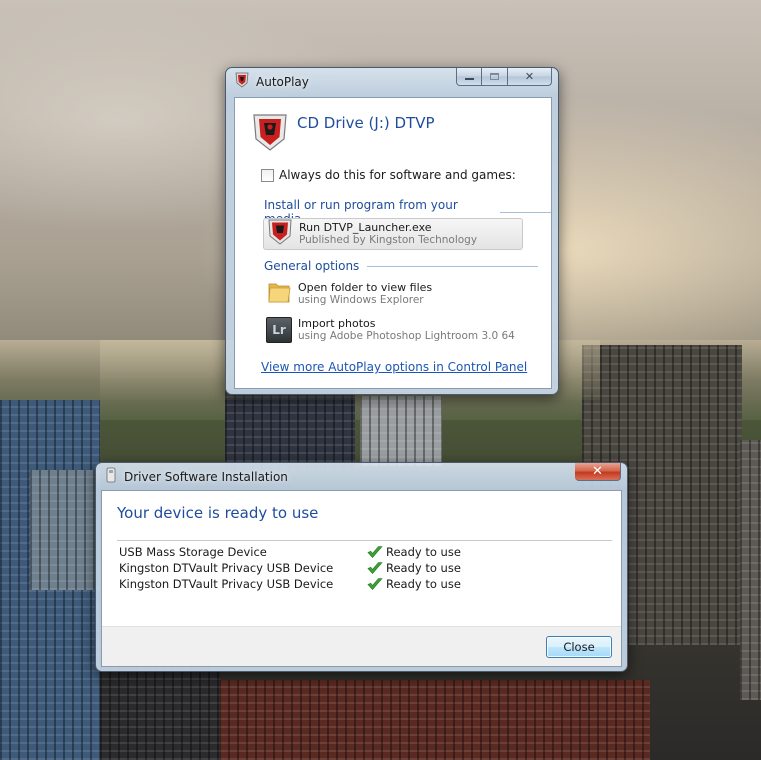  I want to click on driver-caption-buttons: ✕, so click(598, 472).